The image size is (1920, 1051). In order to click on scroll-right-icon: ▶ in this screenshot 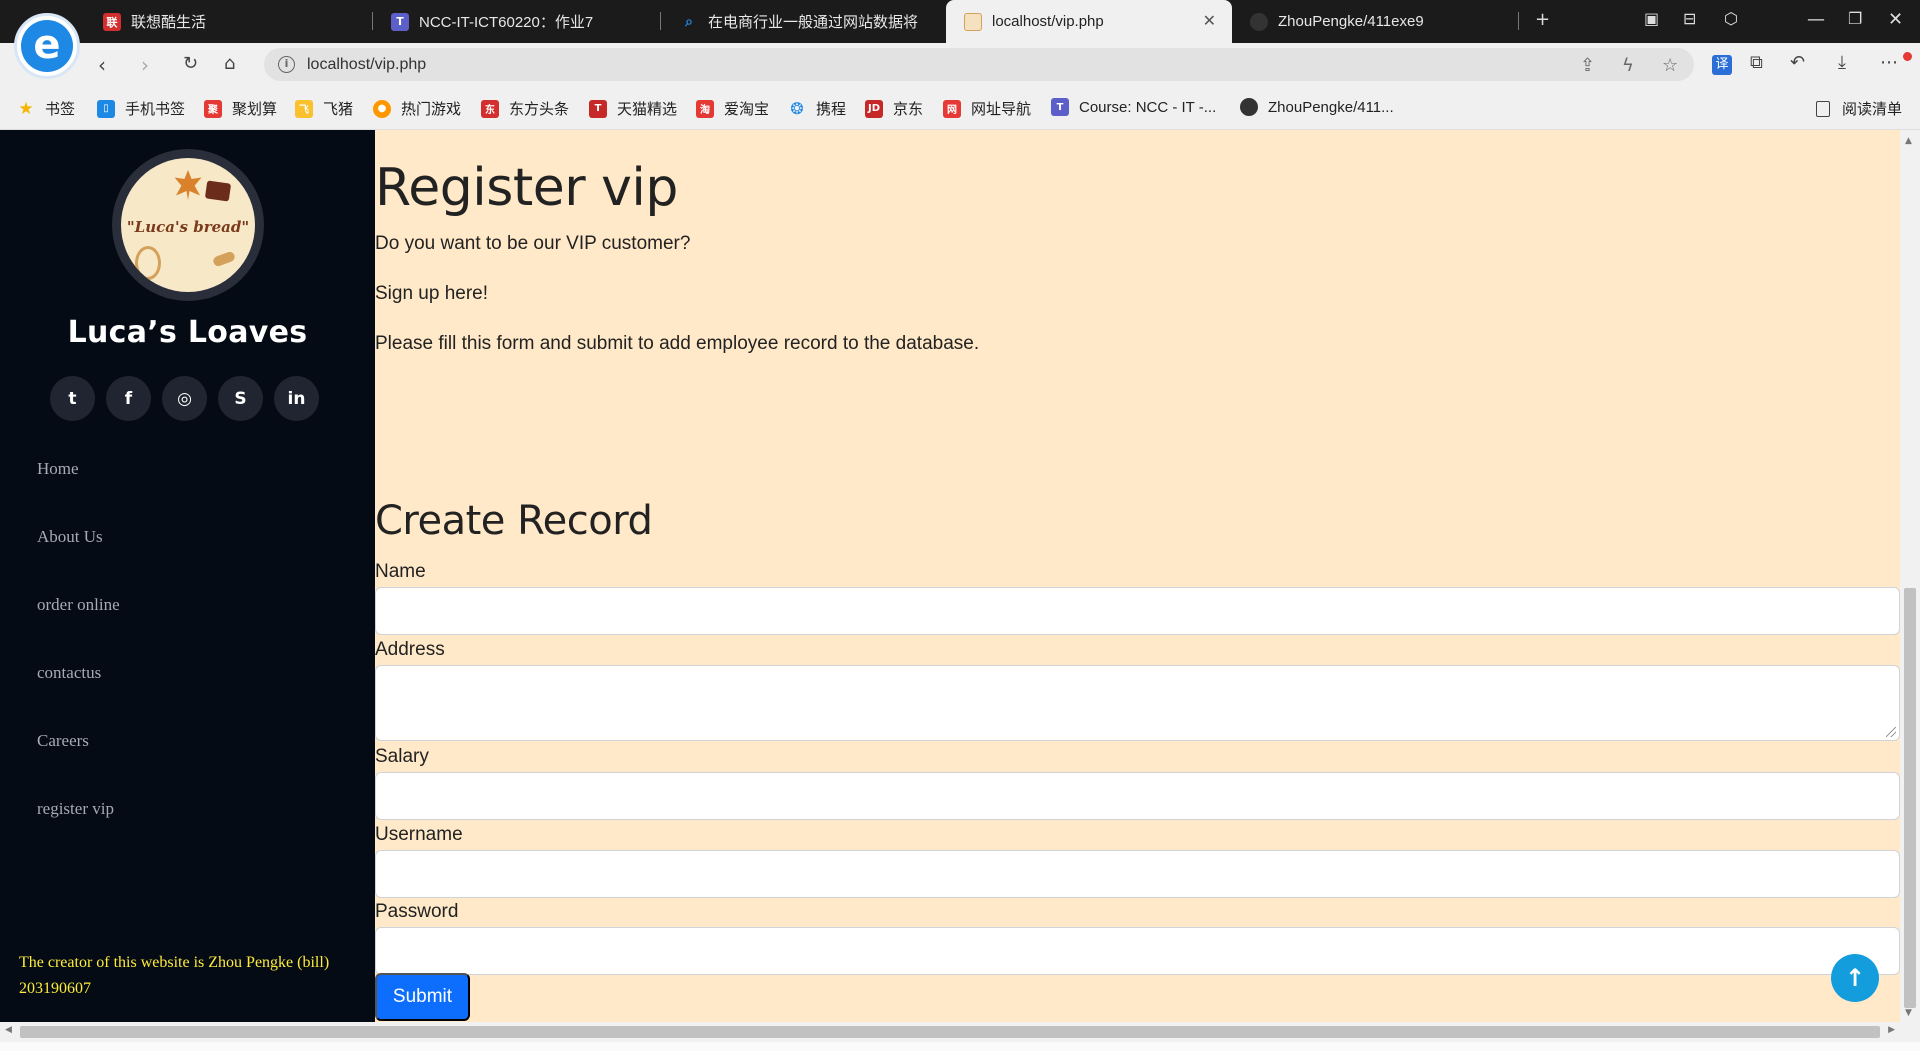, I will do `click(1891, 1030)`.